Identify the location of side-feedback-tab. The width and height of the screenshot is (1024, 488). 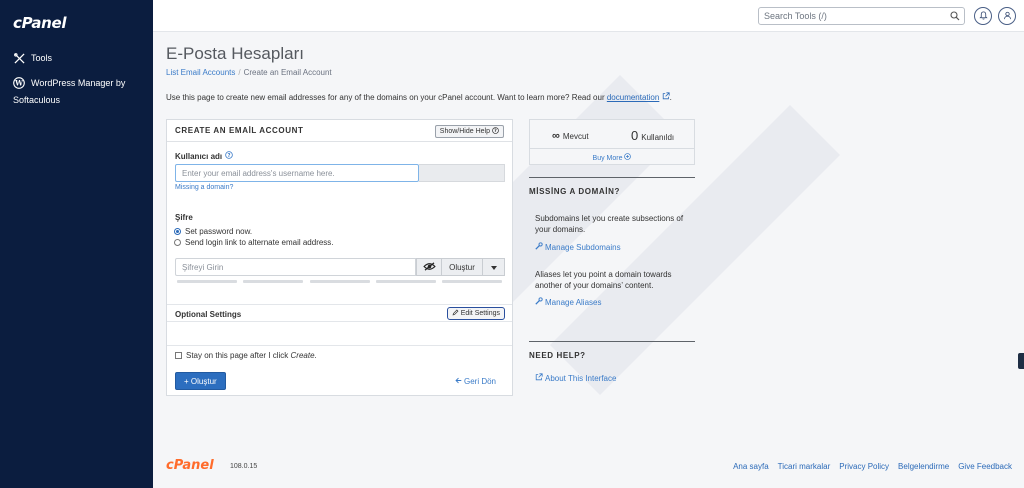
(1021, 361).